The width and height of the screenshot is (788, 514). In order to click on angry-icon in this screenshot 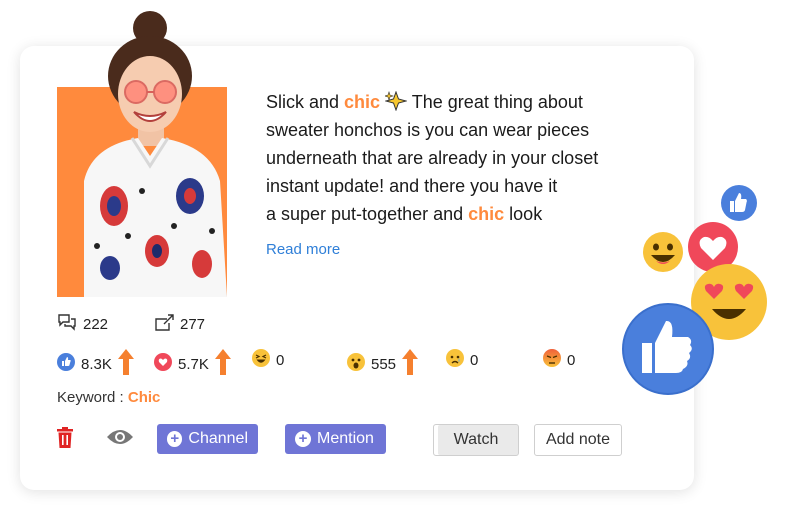, I will do `click(552, 360)`.